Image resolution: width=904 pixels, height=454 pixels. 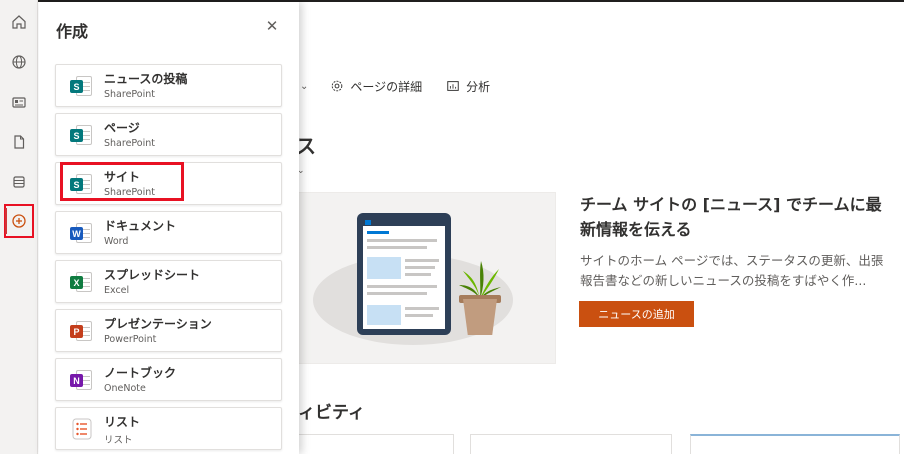 What do you see at coordinates (140, 373) in the screenshot?
I see `item-title: ノートブック` at bounding box center [140, 373].